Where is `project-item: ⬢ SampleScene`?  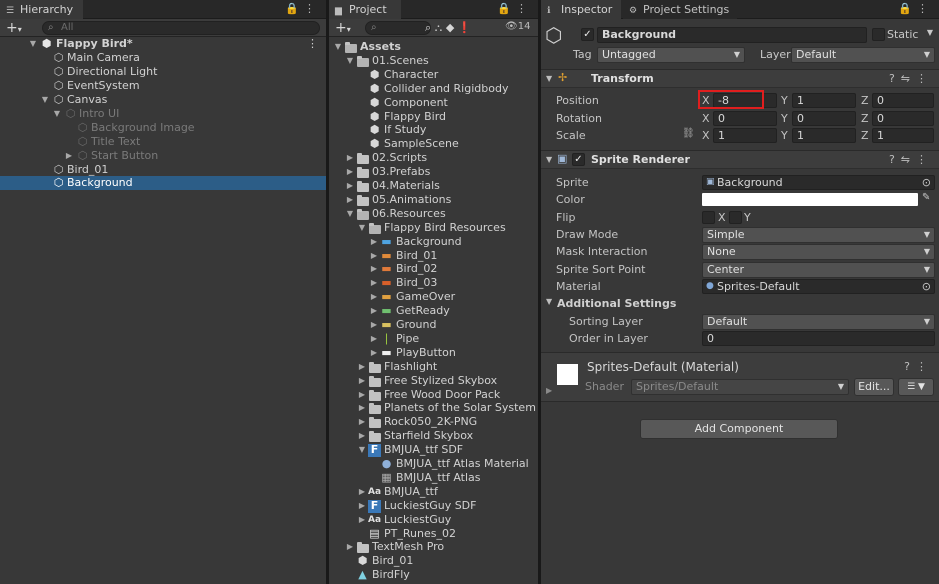
project-item: ⬢ SampleScene is located at coordinates (433, 144).